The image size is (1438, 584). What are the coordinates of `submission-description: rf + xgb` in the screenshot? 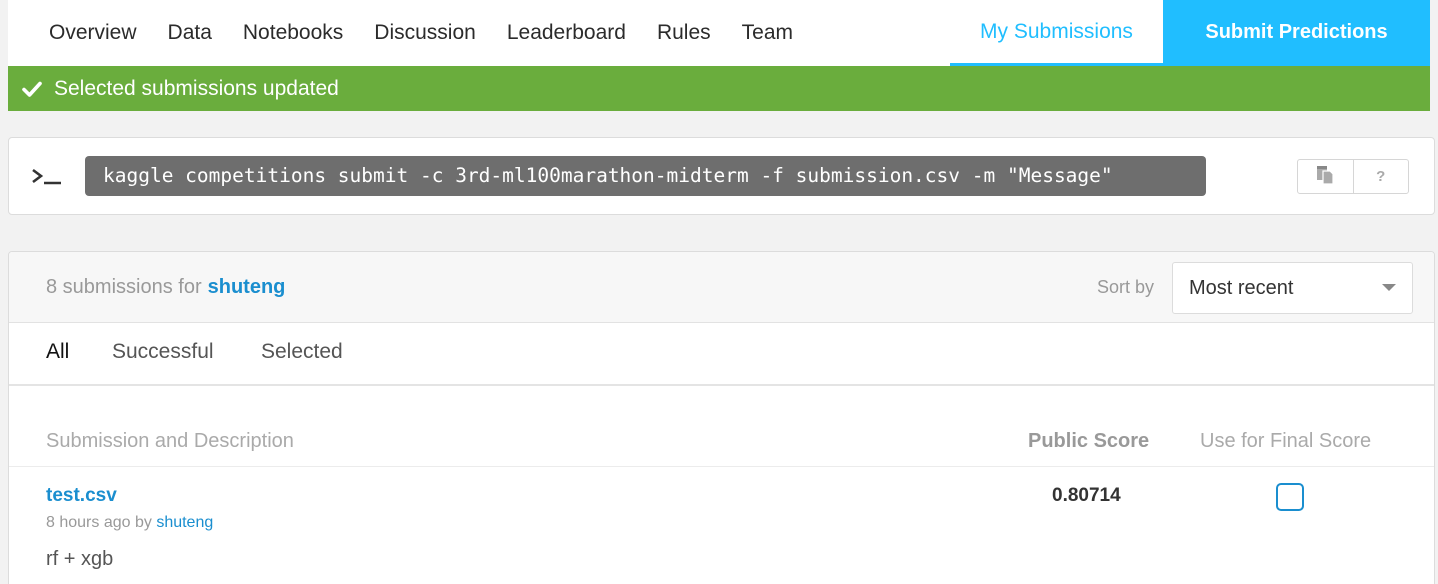 It's located at (80, 559).